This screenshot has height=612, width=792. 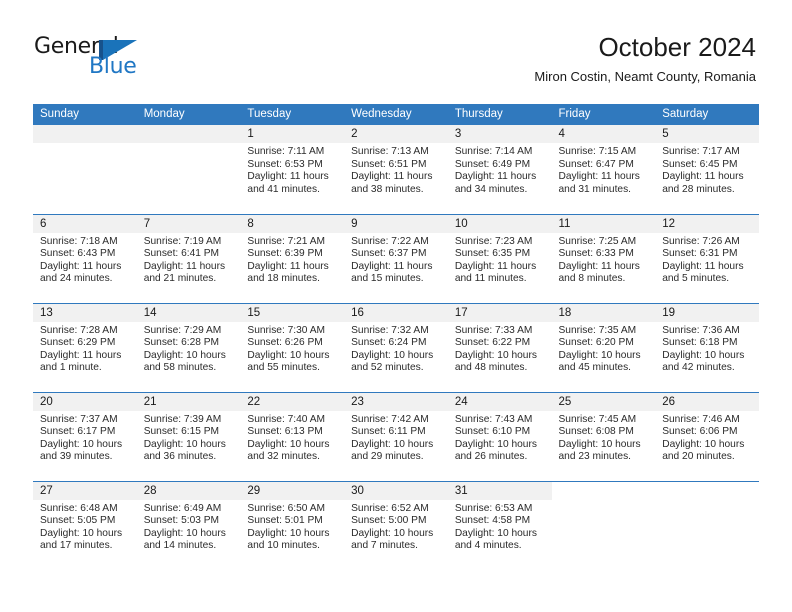 What do you see at coordinates (78, 521) in the screenshot?
I see `sunset-text: Sunset: 5:05 PM` at bounding box center [78, 521].